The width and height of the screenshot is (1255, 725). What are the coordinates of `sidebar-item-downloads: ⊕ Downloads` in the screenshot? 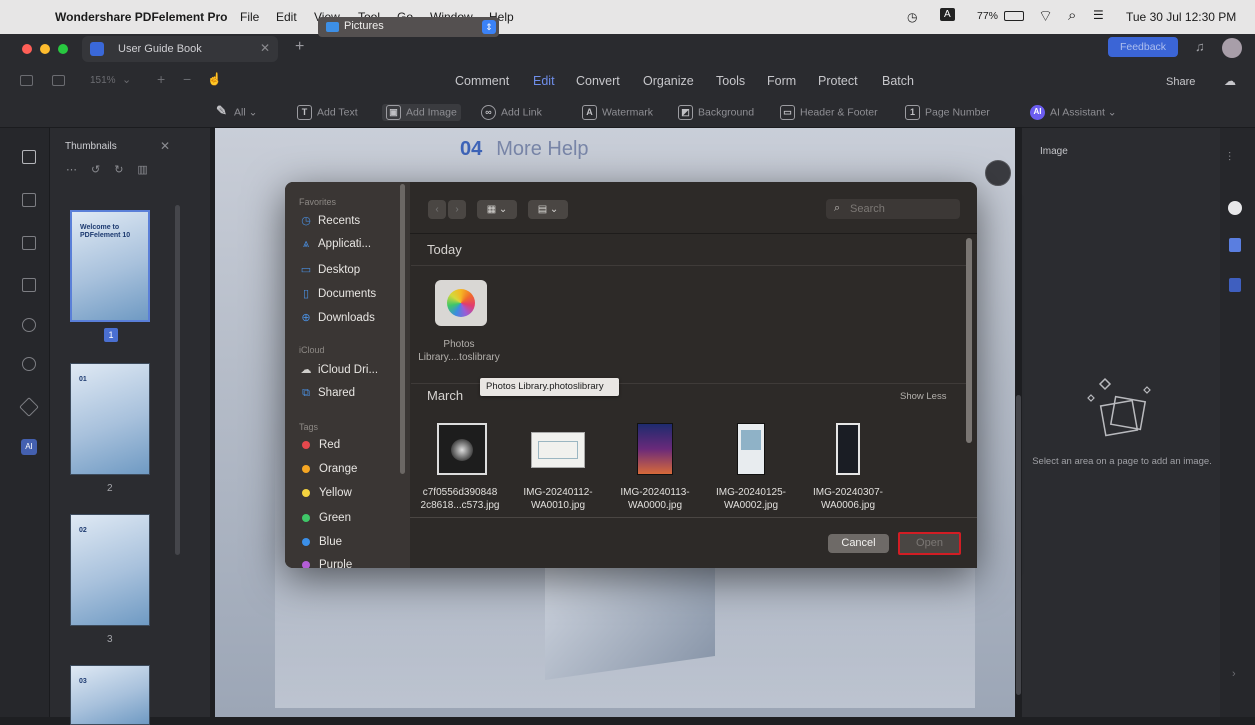 It's located at (337, 317).